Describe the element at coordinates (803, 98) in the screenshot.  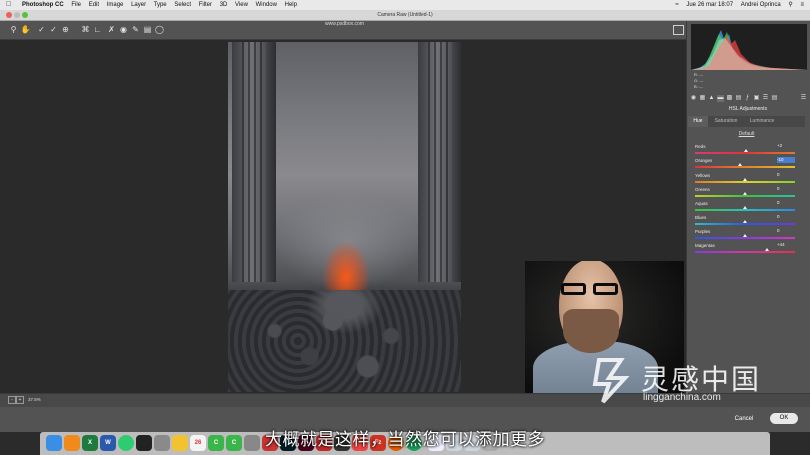
I see `panel-menu-icon: ☰` at that location.